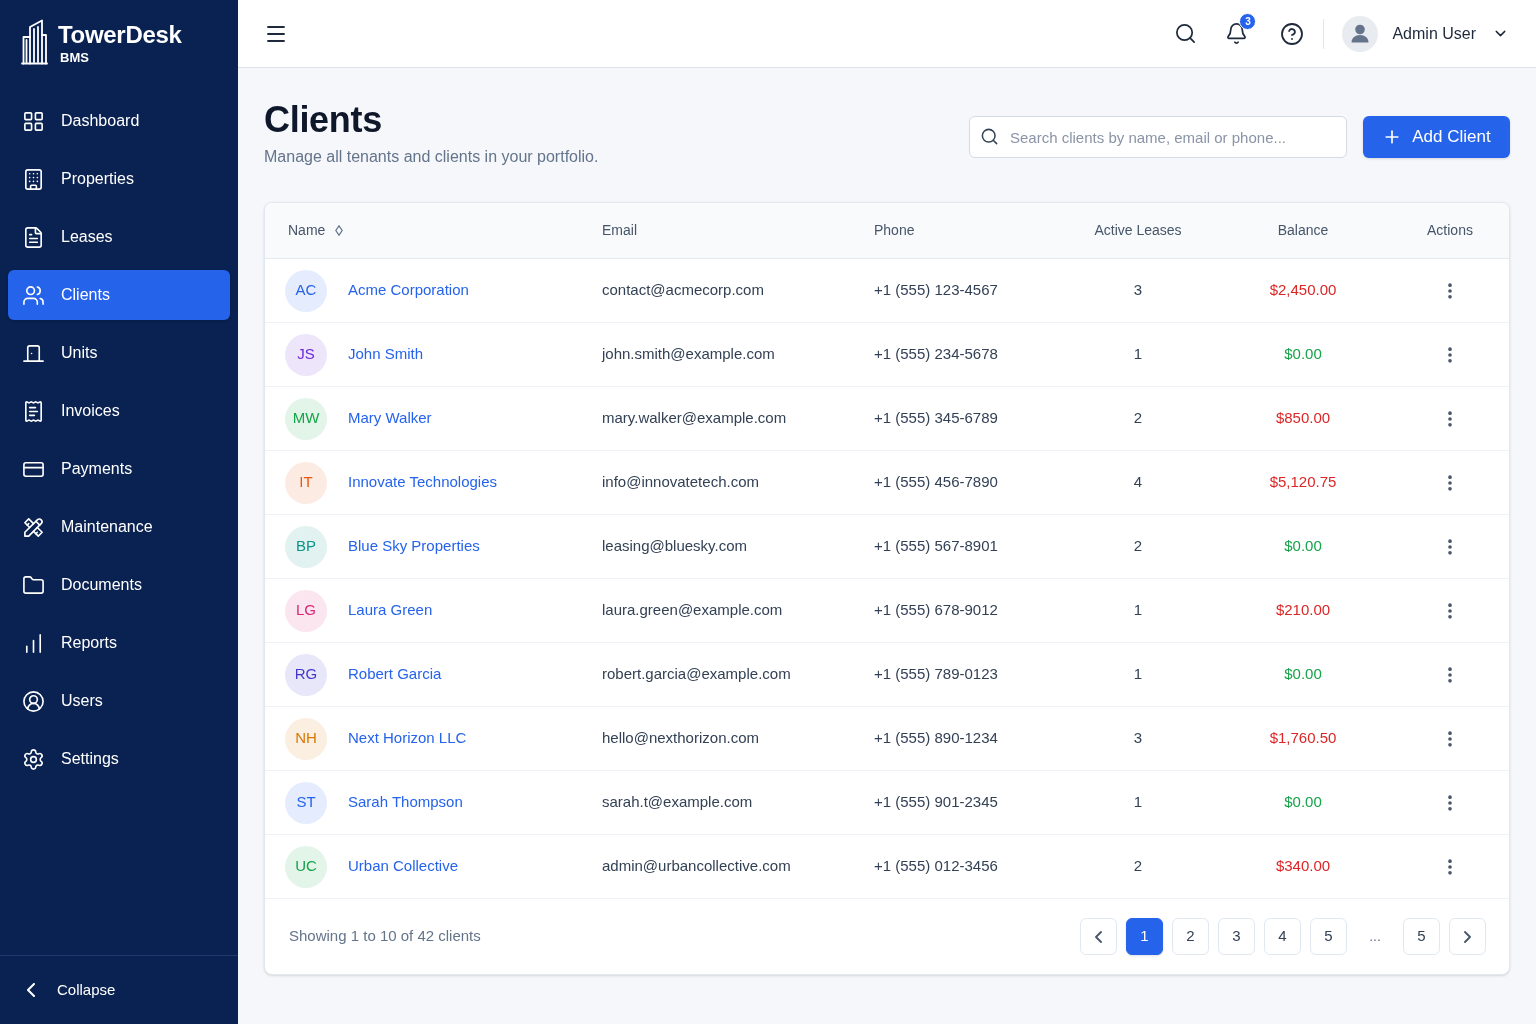  What do you see at coordinates (306, 610) in the screenshot?
I see `initials-avatar: LG` at bounding box center [306, 610].